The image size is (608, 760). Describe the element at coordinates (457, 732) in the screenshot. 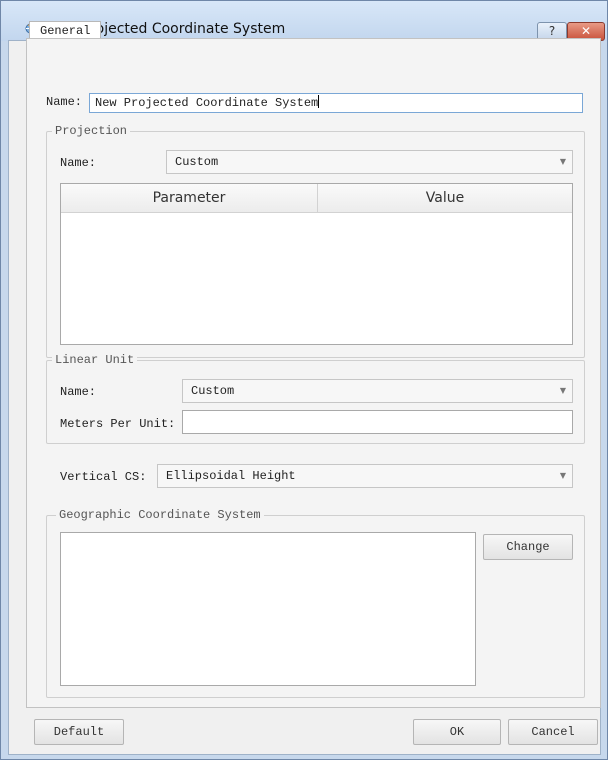

I see `ok-button: OK` at that location.